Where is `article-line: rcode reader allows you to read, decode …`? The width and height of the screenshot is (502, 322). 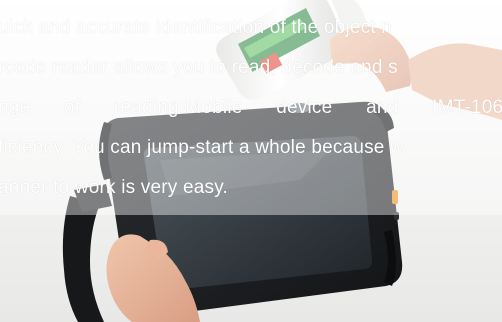
article-line: rcode reader allows you to read, decode … is located at coordinates (199, 67).